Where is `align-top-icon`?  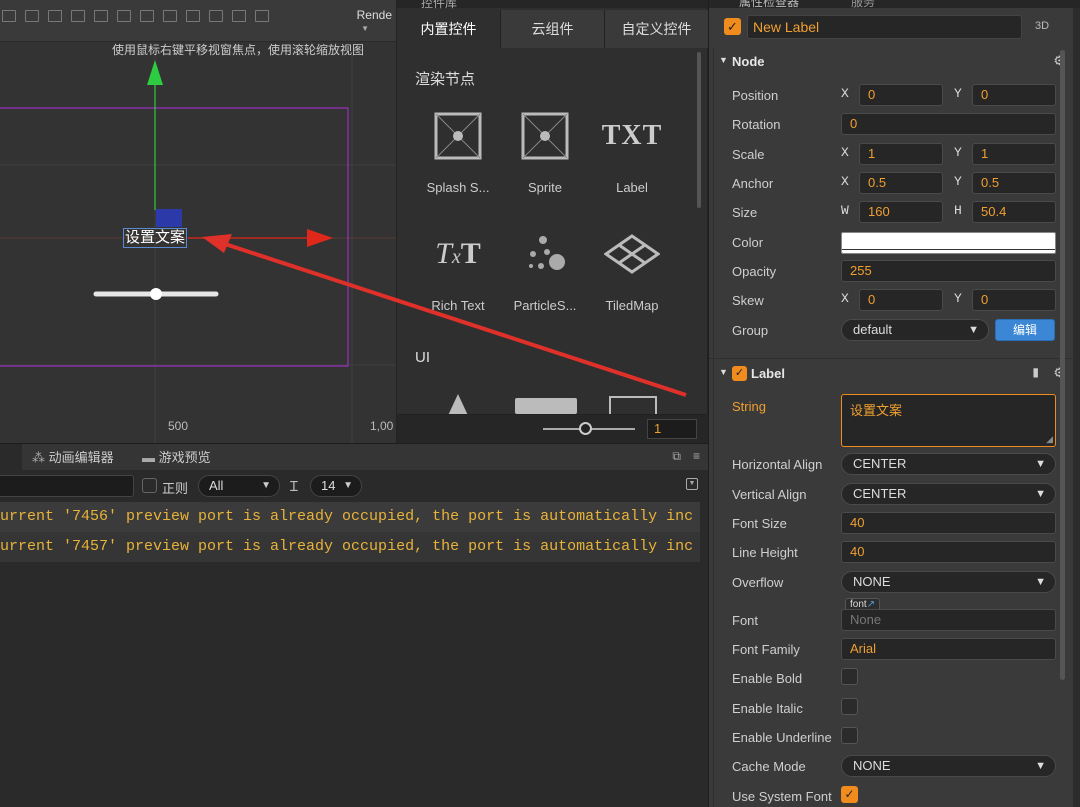 align-top-icon is located at coordinates (78, 16).